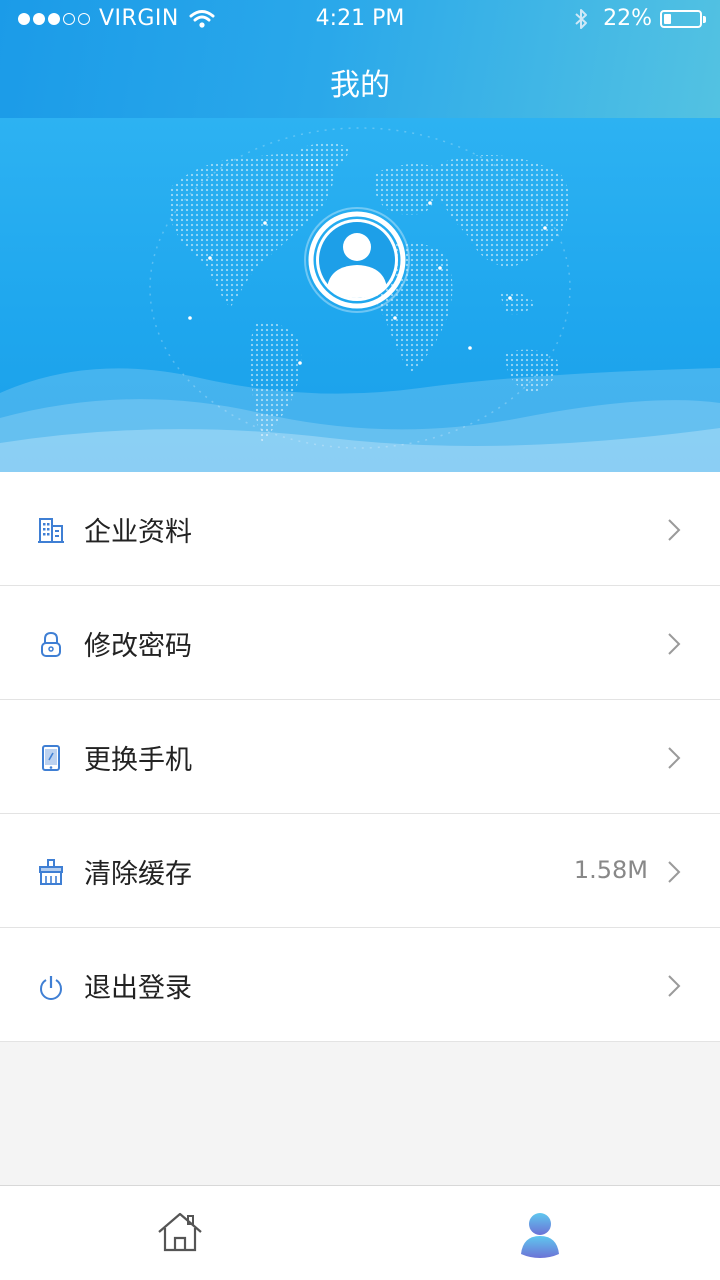 Image resolution: width=720 pixels, height=1280 pixels. I want to click on menu-item-label: 企业资料, so click(138, 532).